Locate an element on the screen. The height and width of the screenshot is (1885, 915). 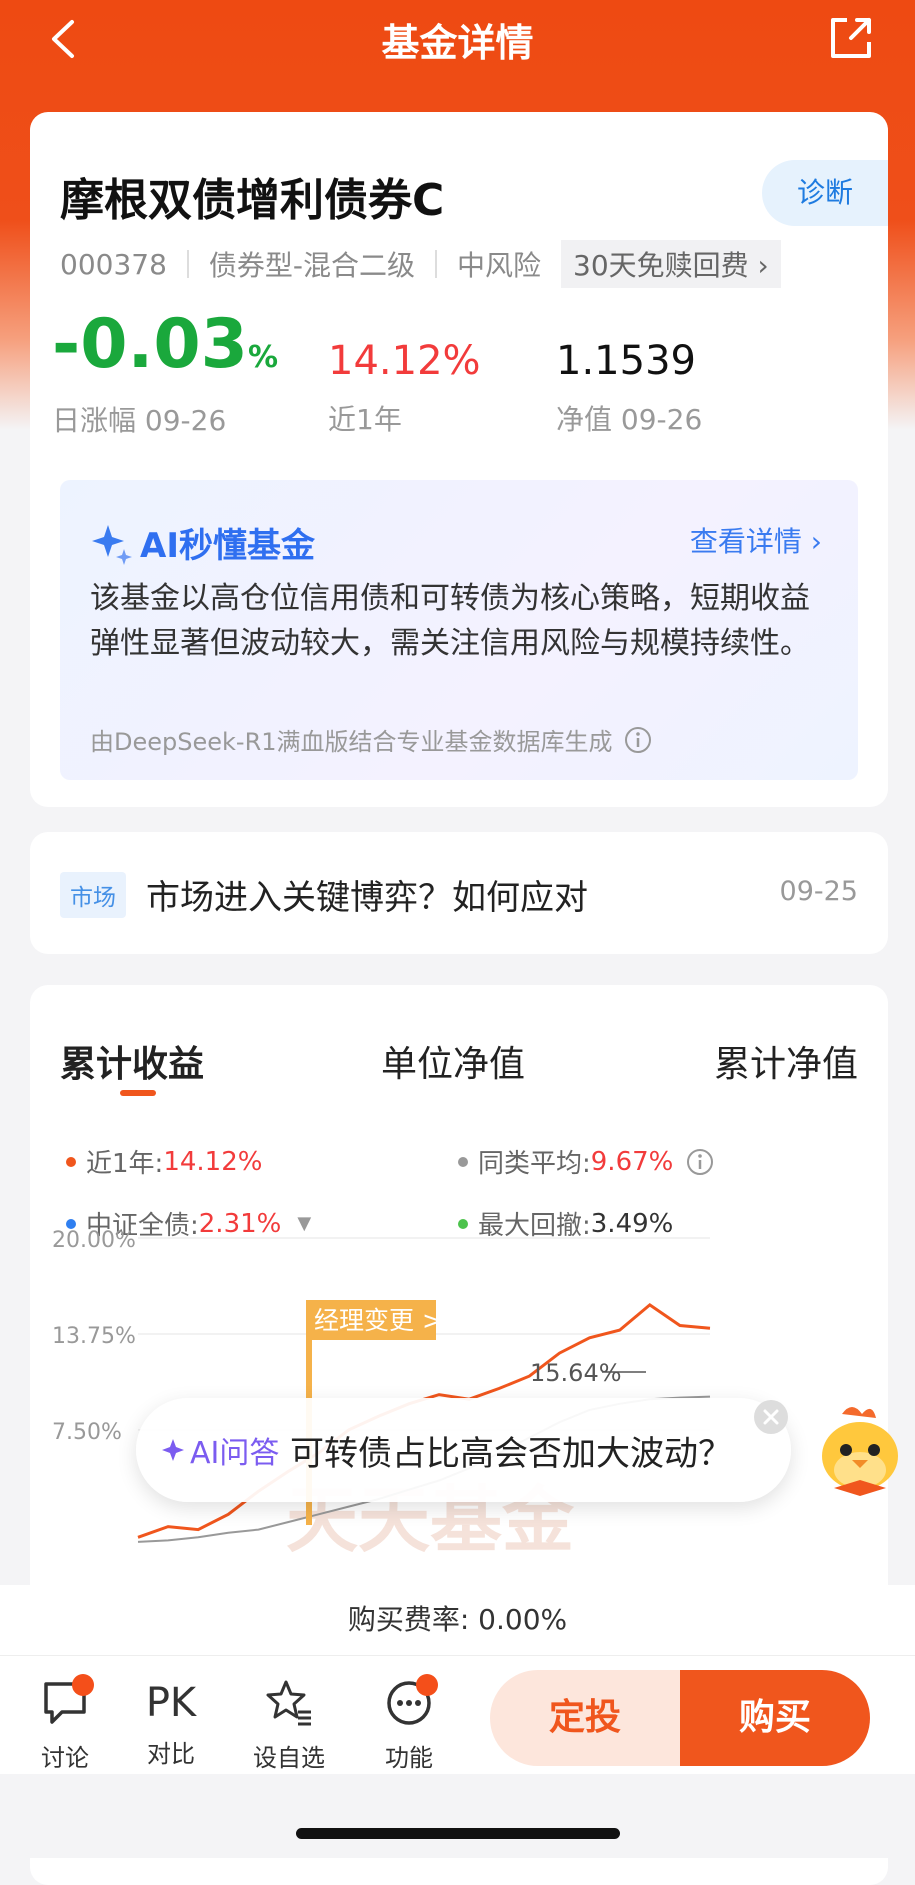
ai-source-note: 由DeepSeek-R1满血版结合专业基金数据库生成 is located at coordinates (371, 739).